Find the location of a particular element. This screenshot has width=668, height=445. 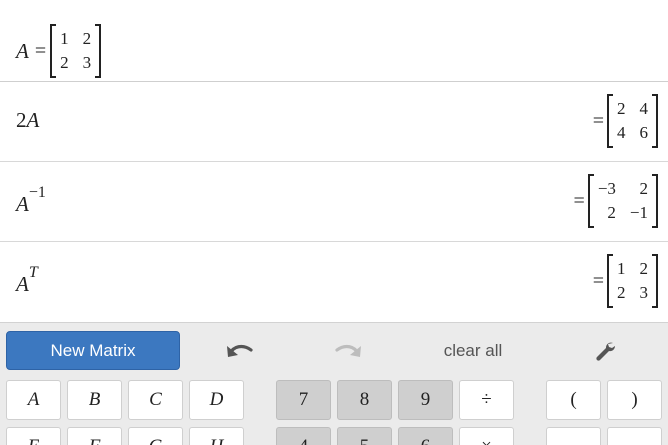

key-b: B is located at coordinates (94, 400).